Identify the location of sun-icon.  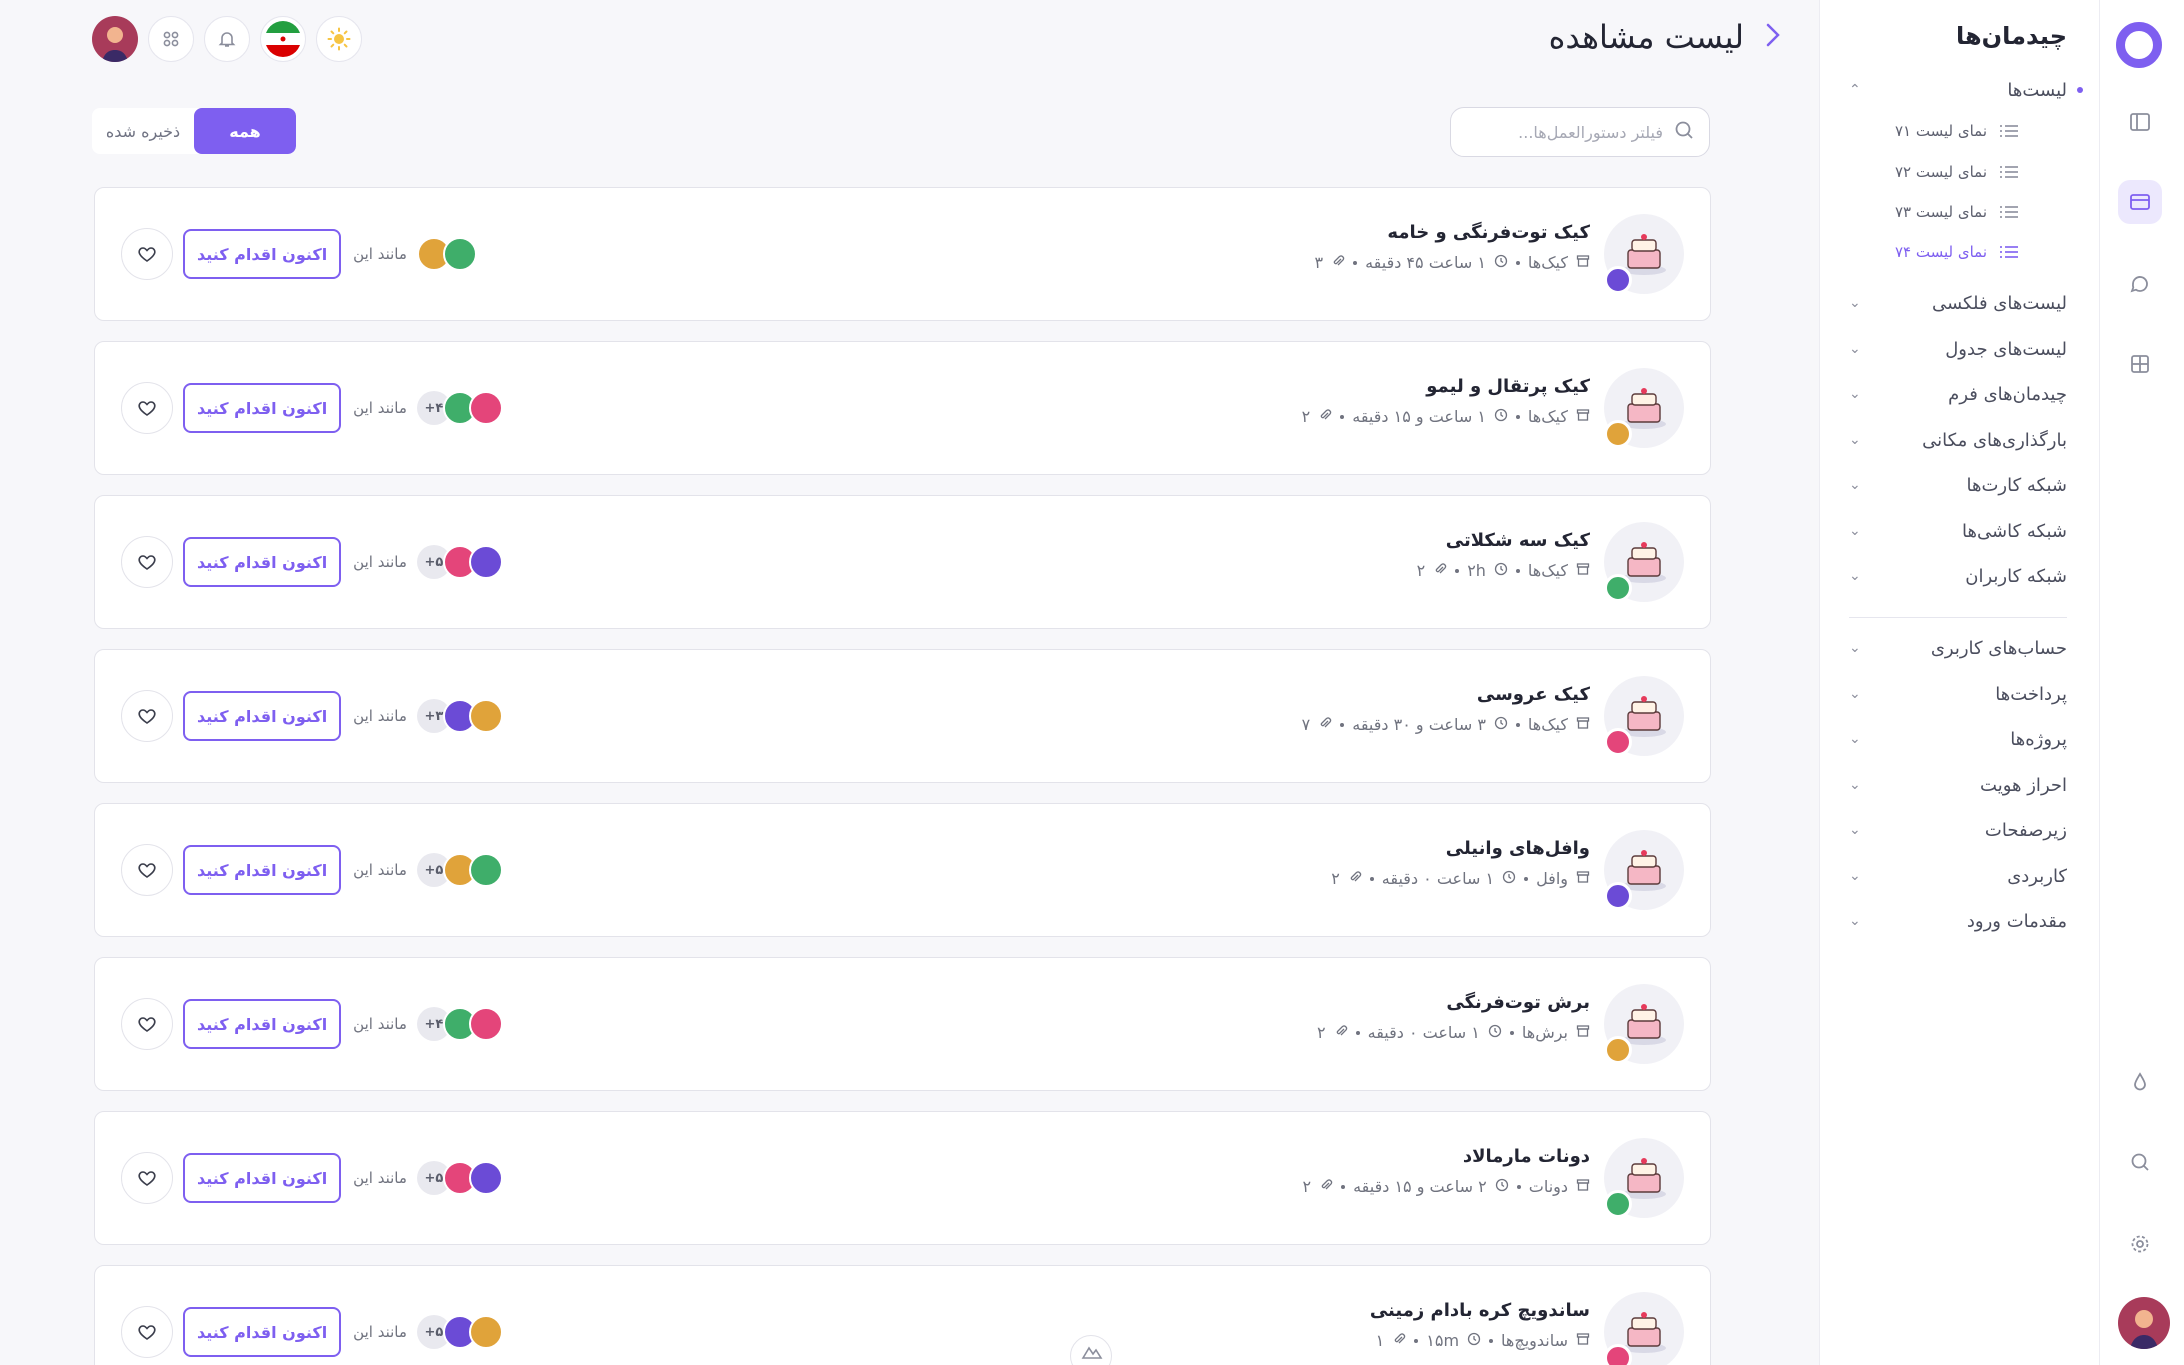
(339, 39).